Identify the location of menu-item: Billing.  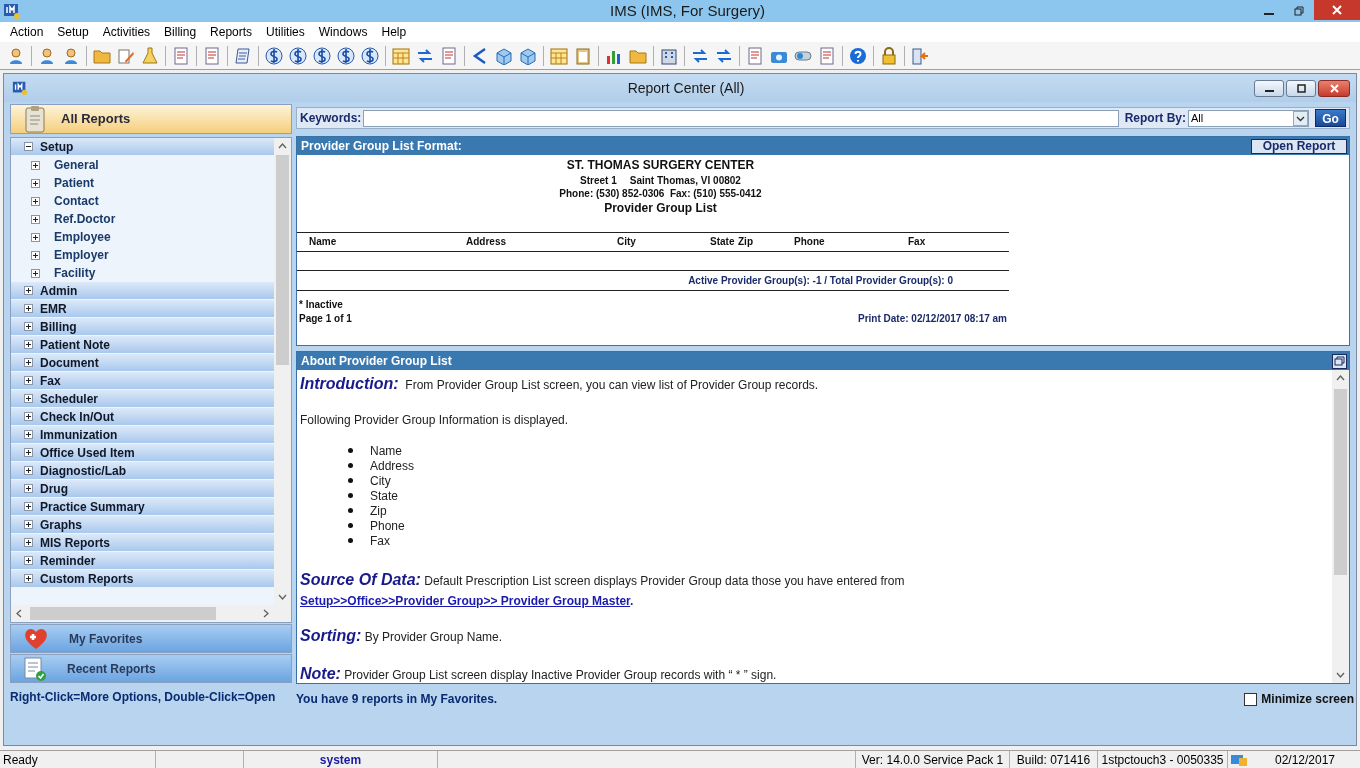
(180, 32).